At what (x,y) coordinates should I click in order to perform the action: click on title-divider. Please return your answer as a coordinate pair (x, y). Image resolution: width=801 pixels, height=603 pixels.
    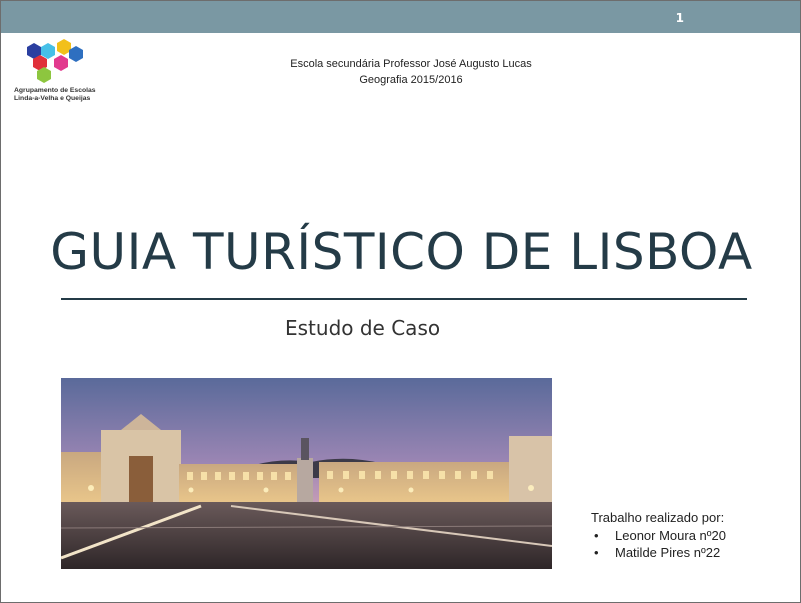
    Looking at the image, I should click on (404, 299).